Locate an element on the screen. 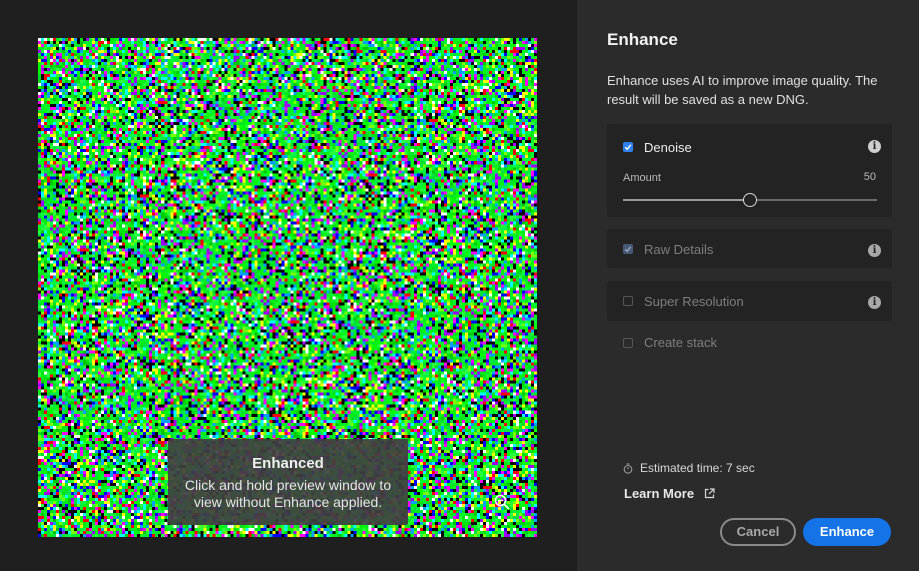 This screenshot has height=571, width=919. learn-more-link: Learn More is located at coordinates (669, 493).